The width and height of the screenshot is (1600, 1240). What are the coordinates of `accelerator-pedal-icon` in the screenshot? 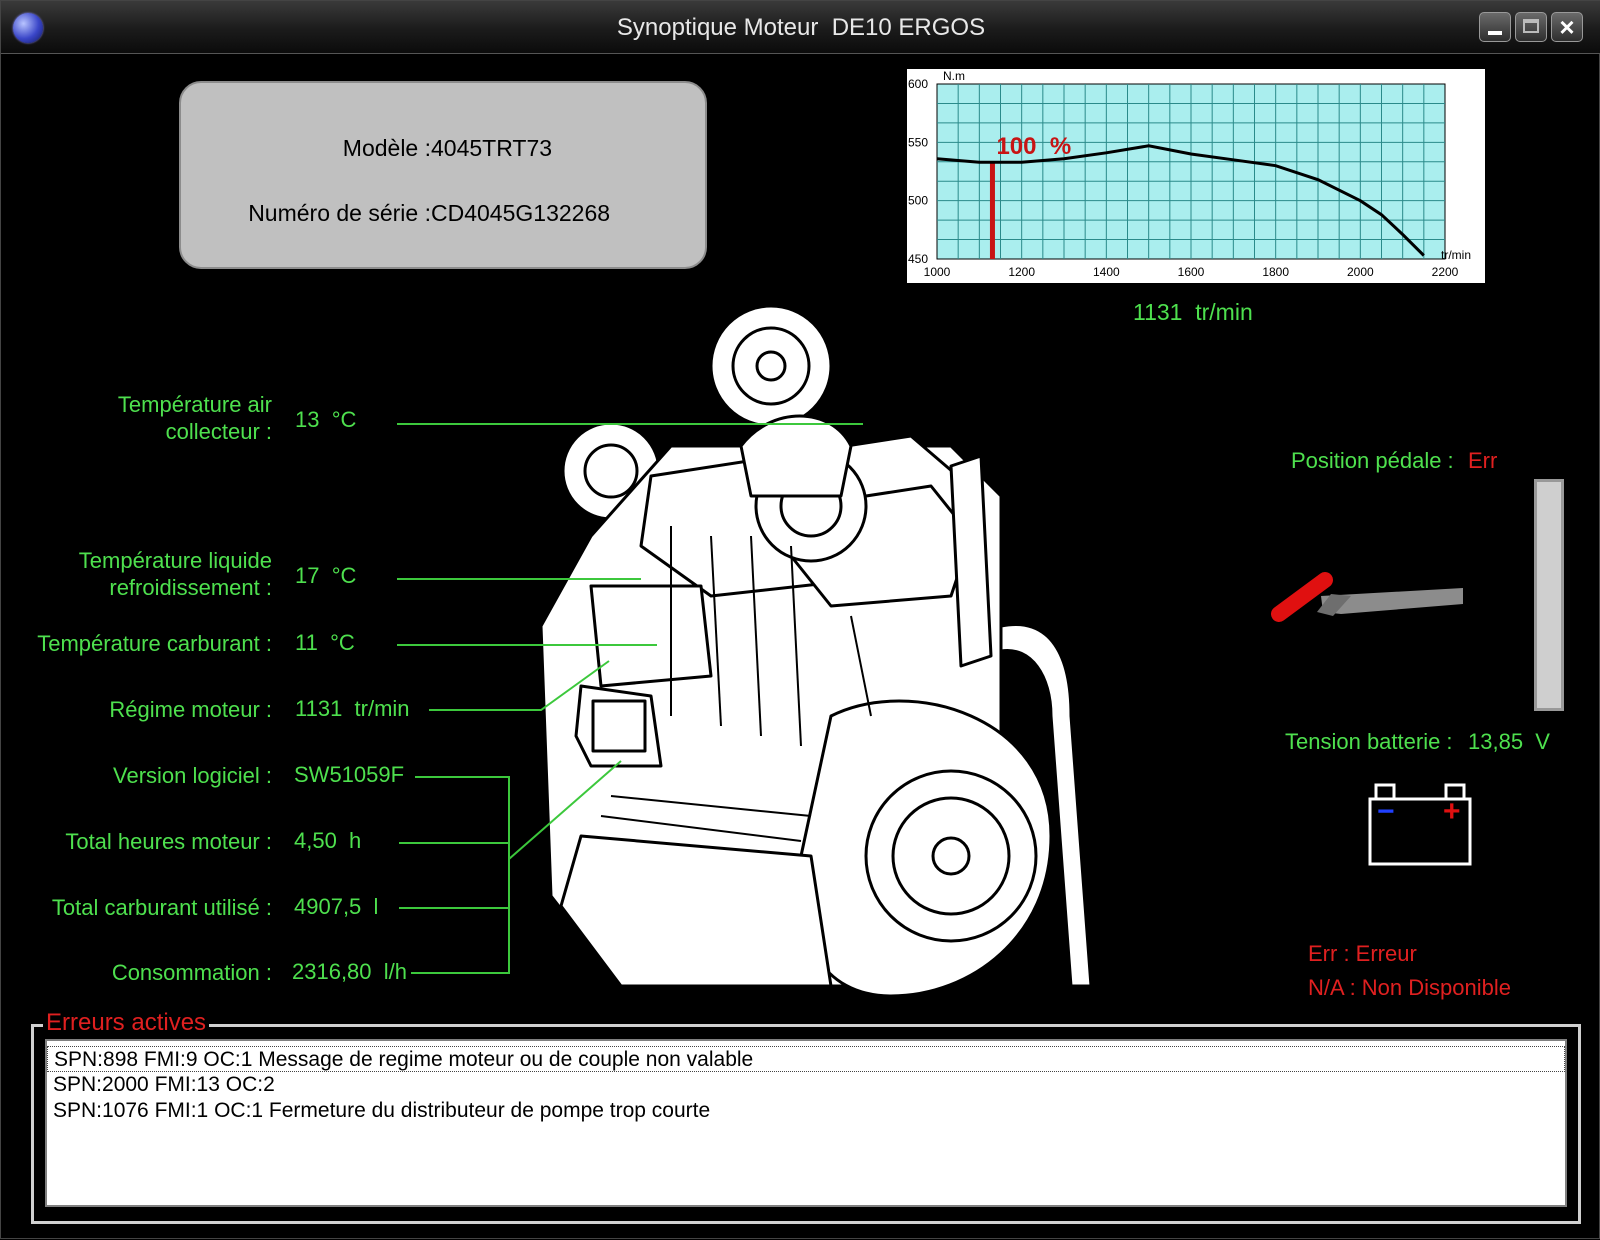 It's located at (1367, 597).